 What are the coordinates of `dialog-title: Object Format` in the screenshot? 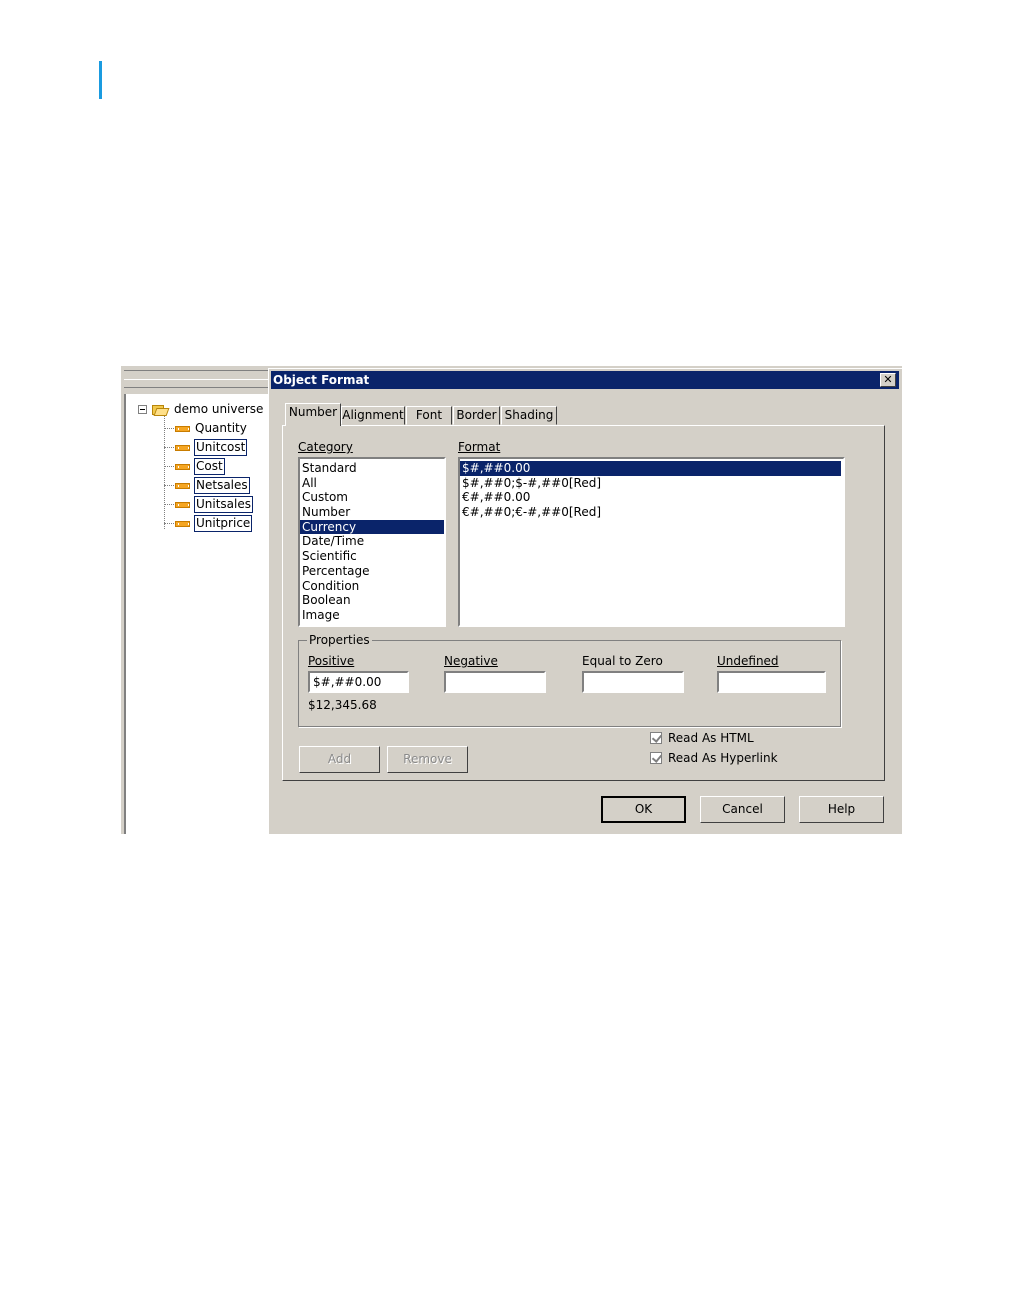 It's located at (321, 380).